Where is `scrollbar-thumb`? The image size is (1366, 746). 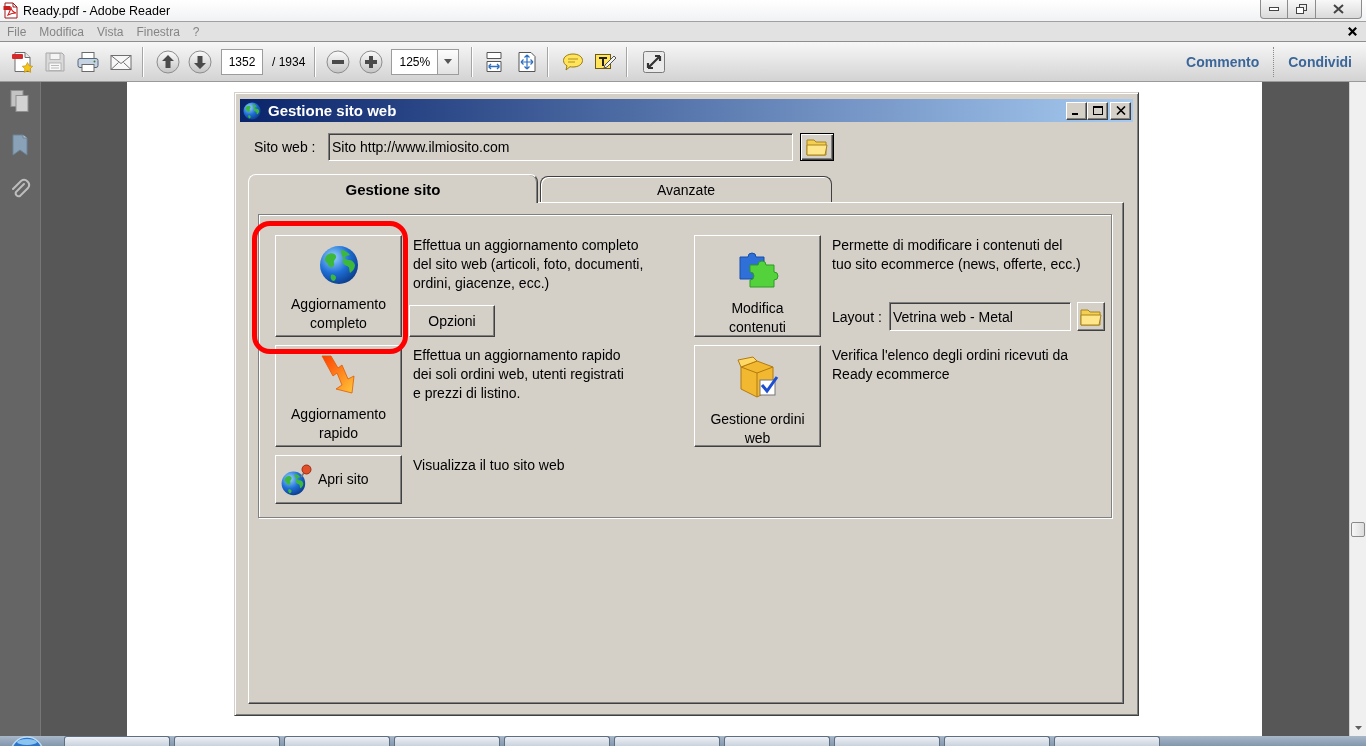 scrollbar-thumb is located at coordinates (1358, 529).